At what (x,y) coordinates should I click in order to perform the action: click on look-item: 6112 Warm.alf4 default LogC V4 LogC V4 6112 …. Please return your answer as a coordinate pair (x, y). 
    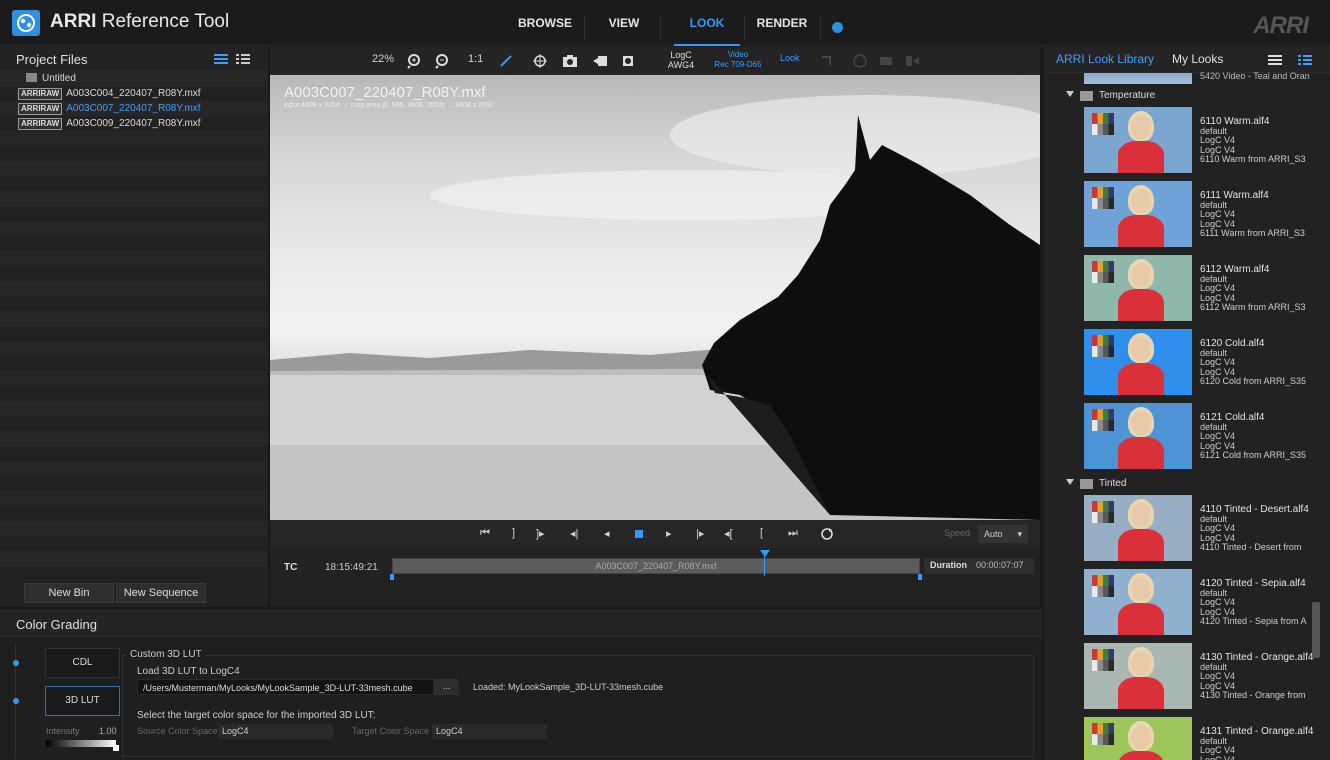
    Looking at the image, I should click on (1179, 289).